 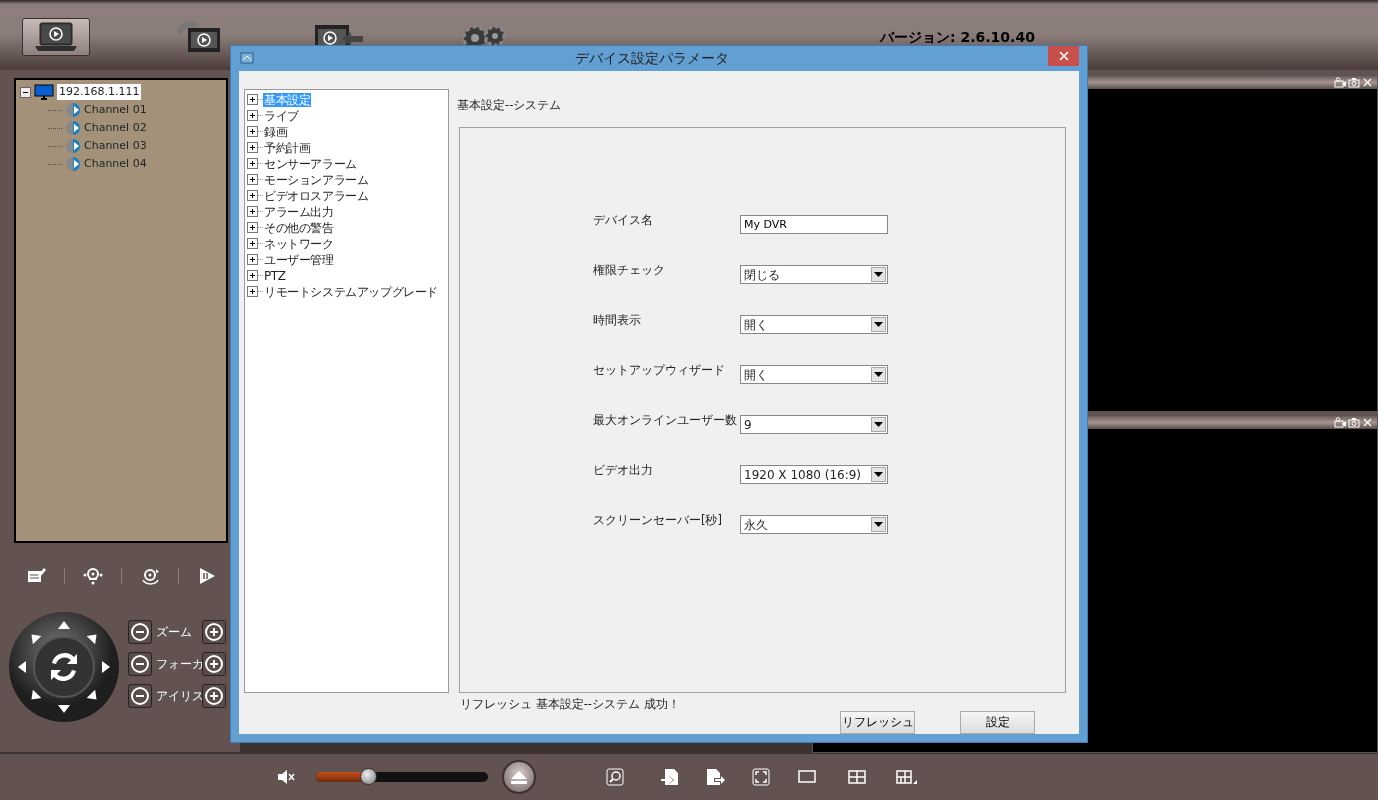 I want to click on dropdown: 9, so click(x=814, y=425).